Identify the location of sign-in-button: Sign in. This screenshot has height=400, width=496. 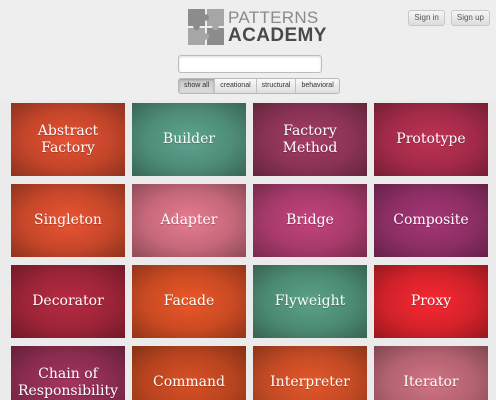
(426, 18).